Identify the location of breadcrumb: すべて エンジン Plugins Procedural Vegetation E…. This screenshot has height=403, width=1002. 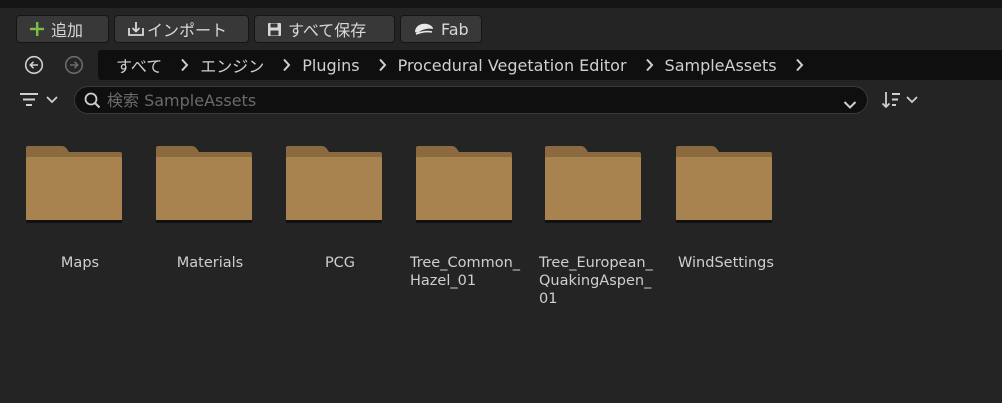
(550, 65).